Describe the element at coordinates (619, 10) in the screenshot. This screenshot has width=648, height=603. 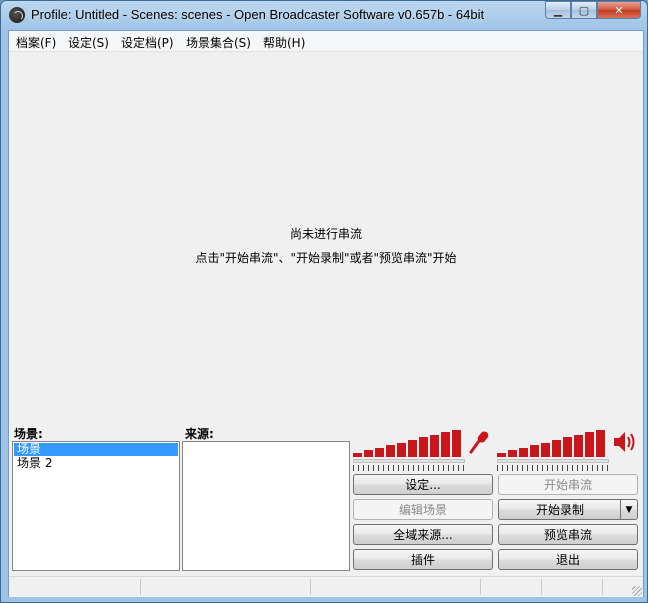
I see `close-button: ✕` at that location.